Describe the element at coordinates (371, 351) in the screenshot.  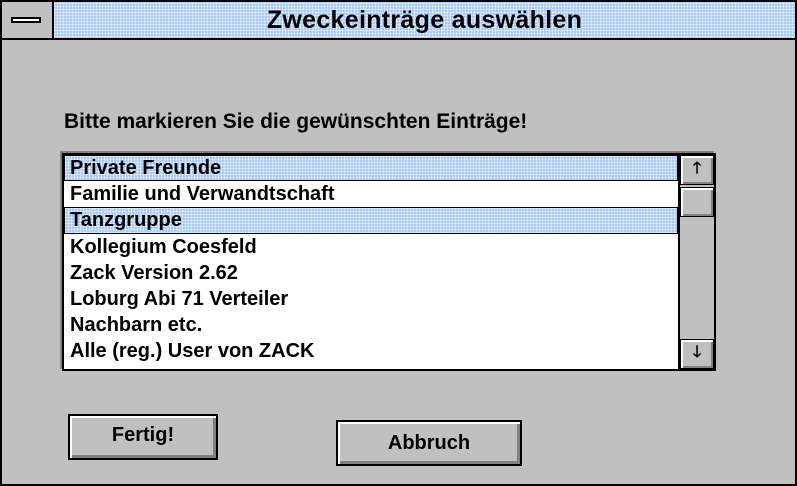
I see `list-item: Alle (reg.) User von ZACK` at that location.